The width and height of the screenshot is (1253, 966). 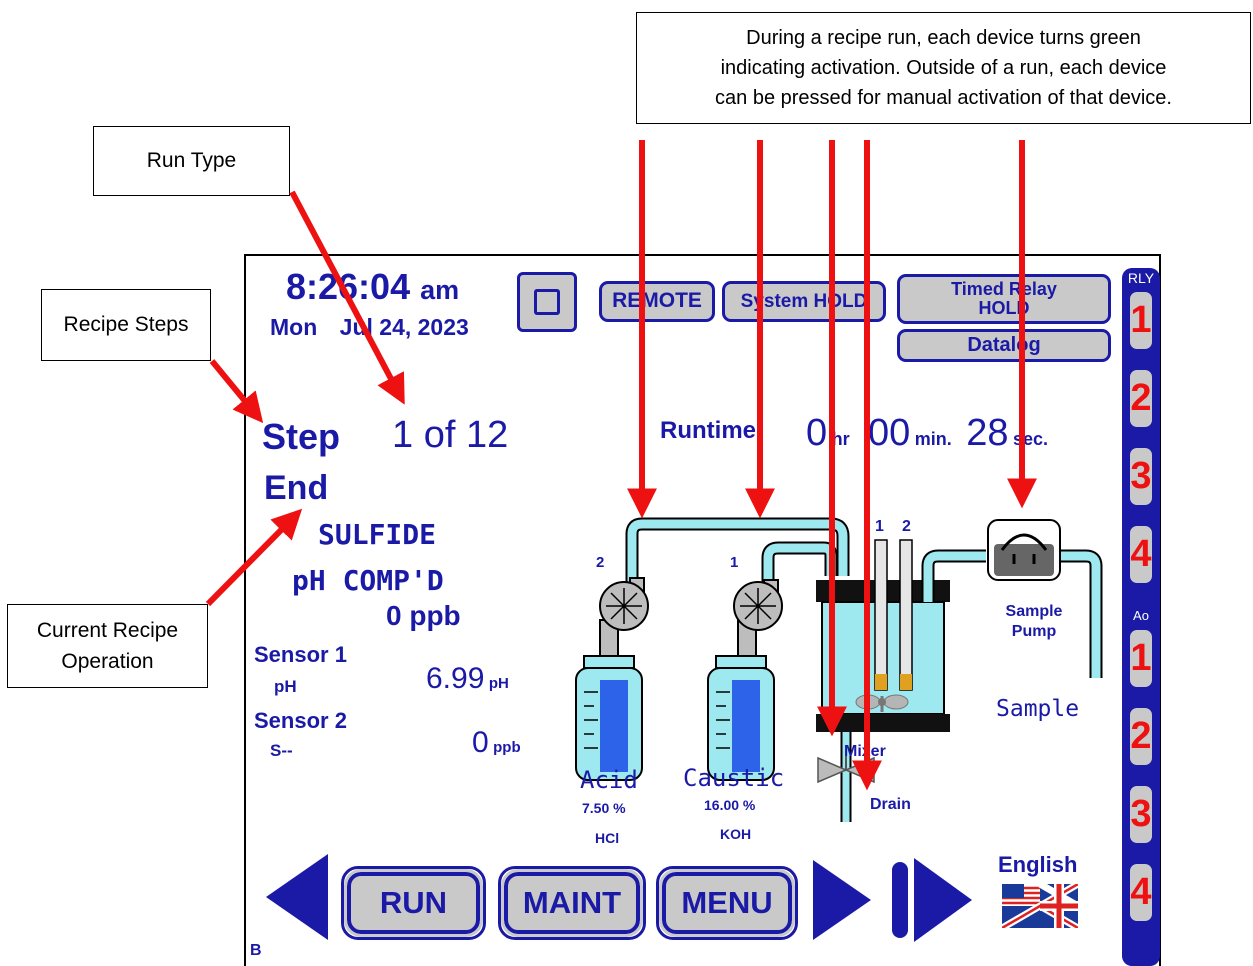 What do you see at coordinates (734, 778) in the screenshot?
I see `caustic-label: Caustic` at bounding box center [734, 778].